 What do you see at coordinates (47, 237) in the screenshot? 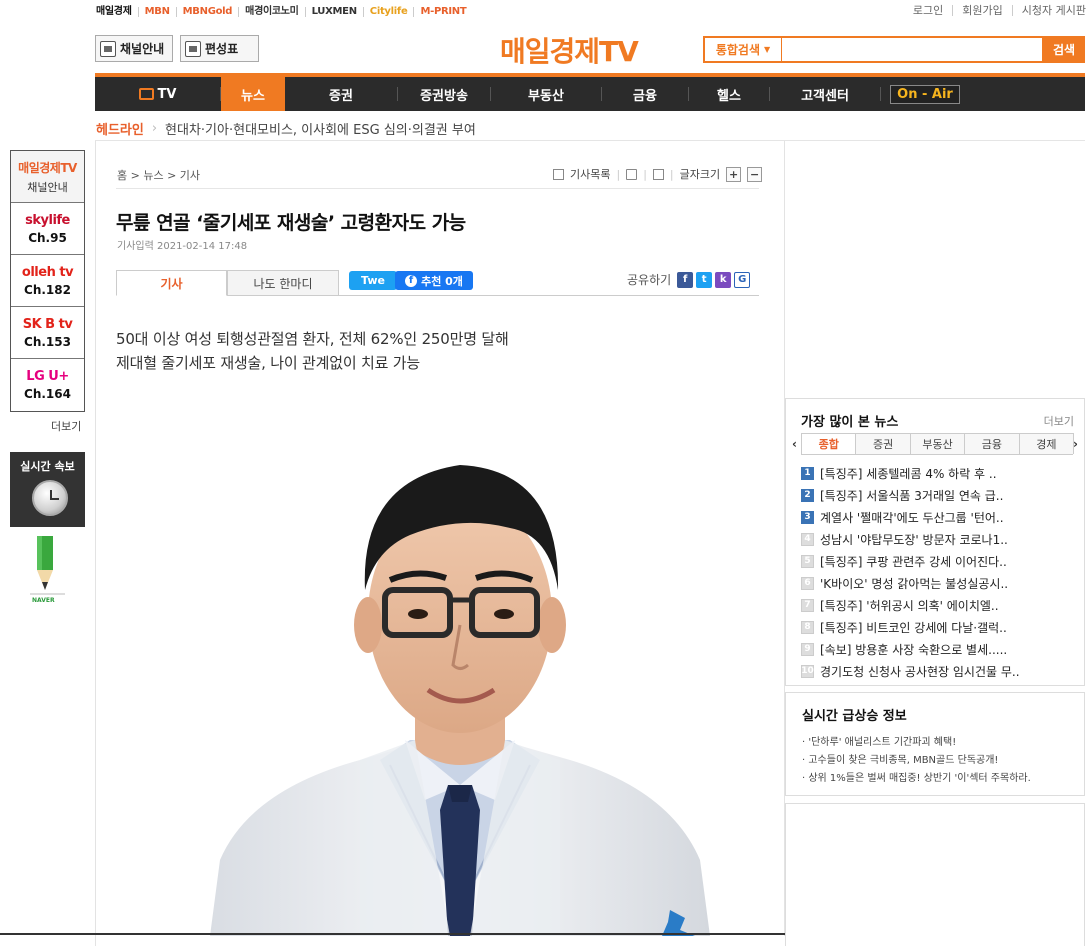
I see `channel-number: Ch.95` at bounding box center [47, 237].